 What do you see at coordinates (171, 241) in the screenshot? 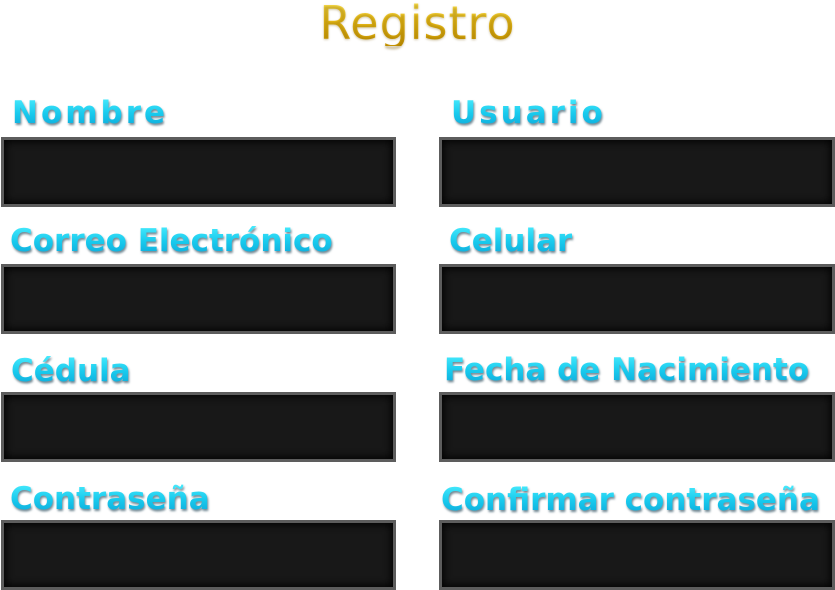
I see `correo-label: Correo Electrónico` at bounding box center [171, 241].